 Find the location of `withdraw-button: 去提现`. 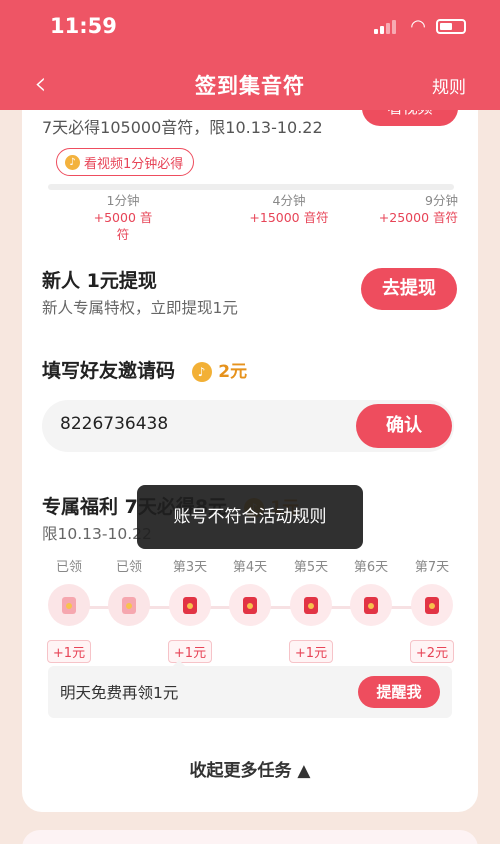

withdraw-button: 去提现 is located at coordinates (409, 289).